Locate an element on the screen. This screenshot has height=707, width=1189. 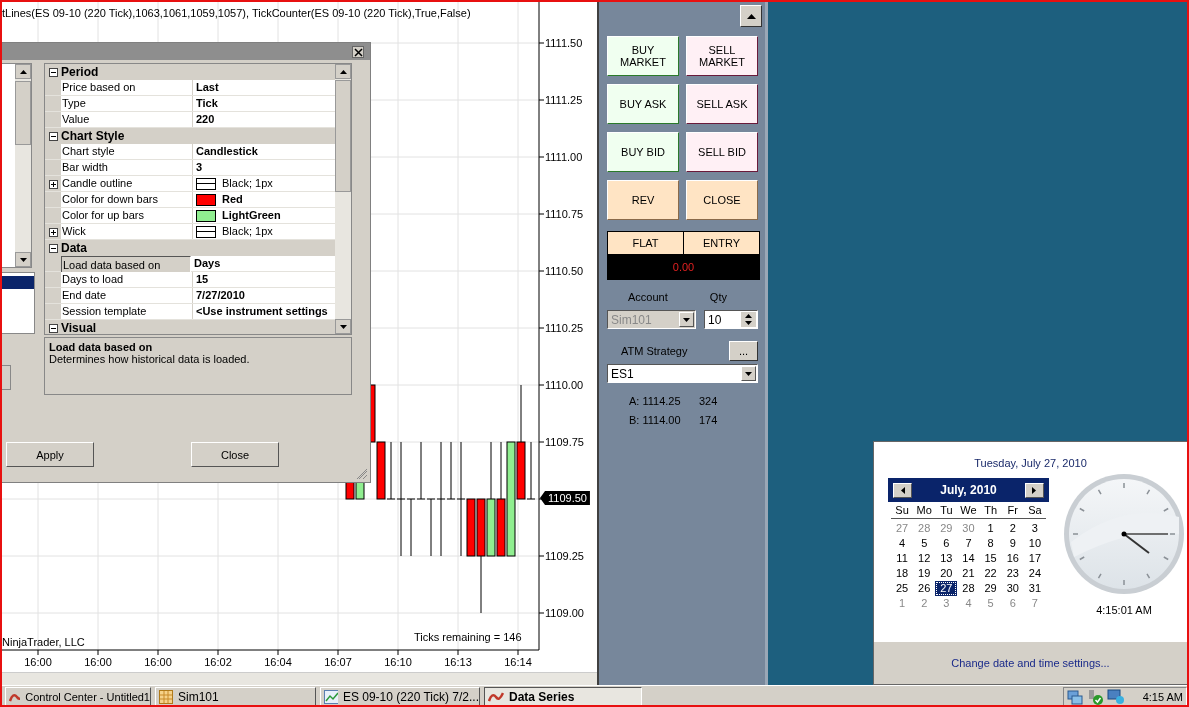
quote-price: A: 1114.25 is located at coordinates (655, 401).